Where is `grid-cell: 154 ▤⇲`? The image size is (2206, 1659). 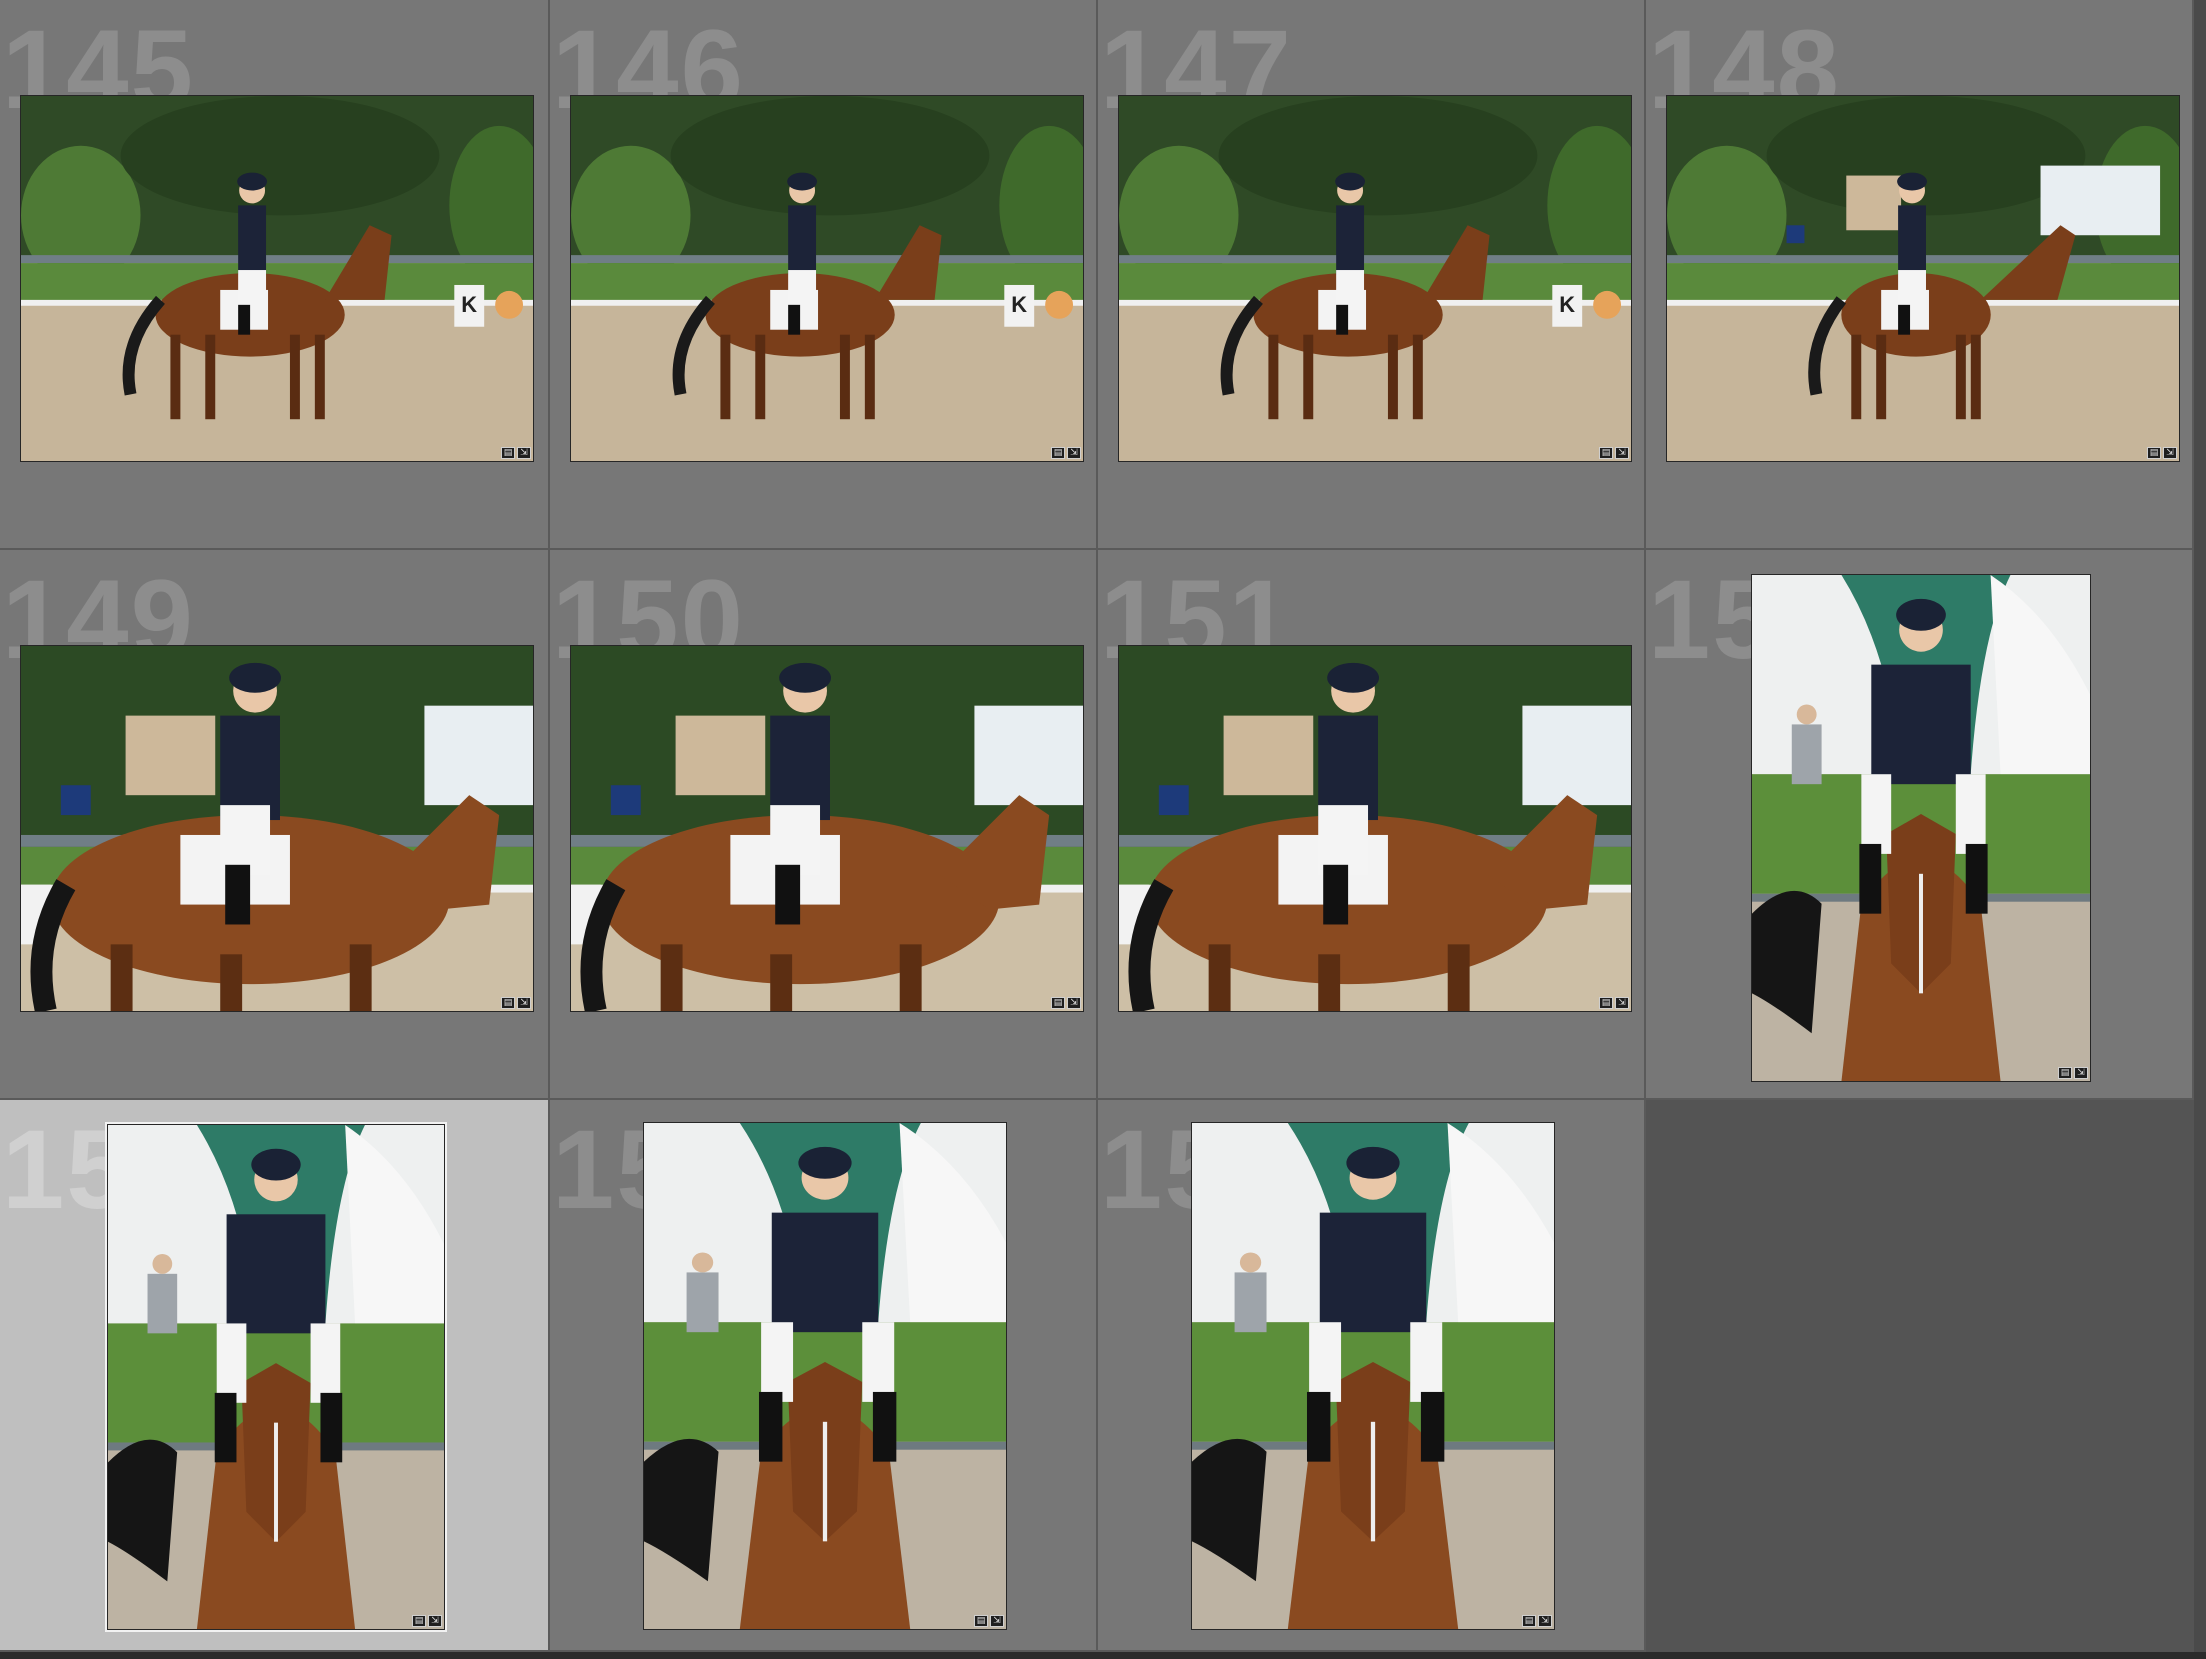
grid-cell: 154 ▤⇲ is located at coordinates (824, 1376).